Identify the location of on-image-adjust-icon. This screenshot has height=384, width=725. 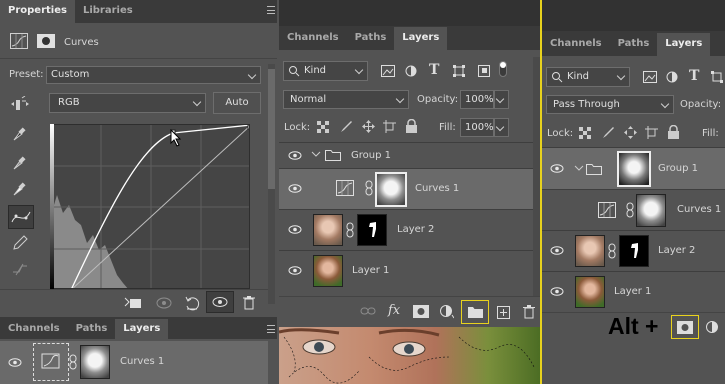
(20, 104).